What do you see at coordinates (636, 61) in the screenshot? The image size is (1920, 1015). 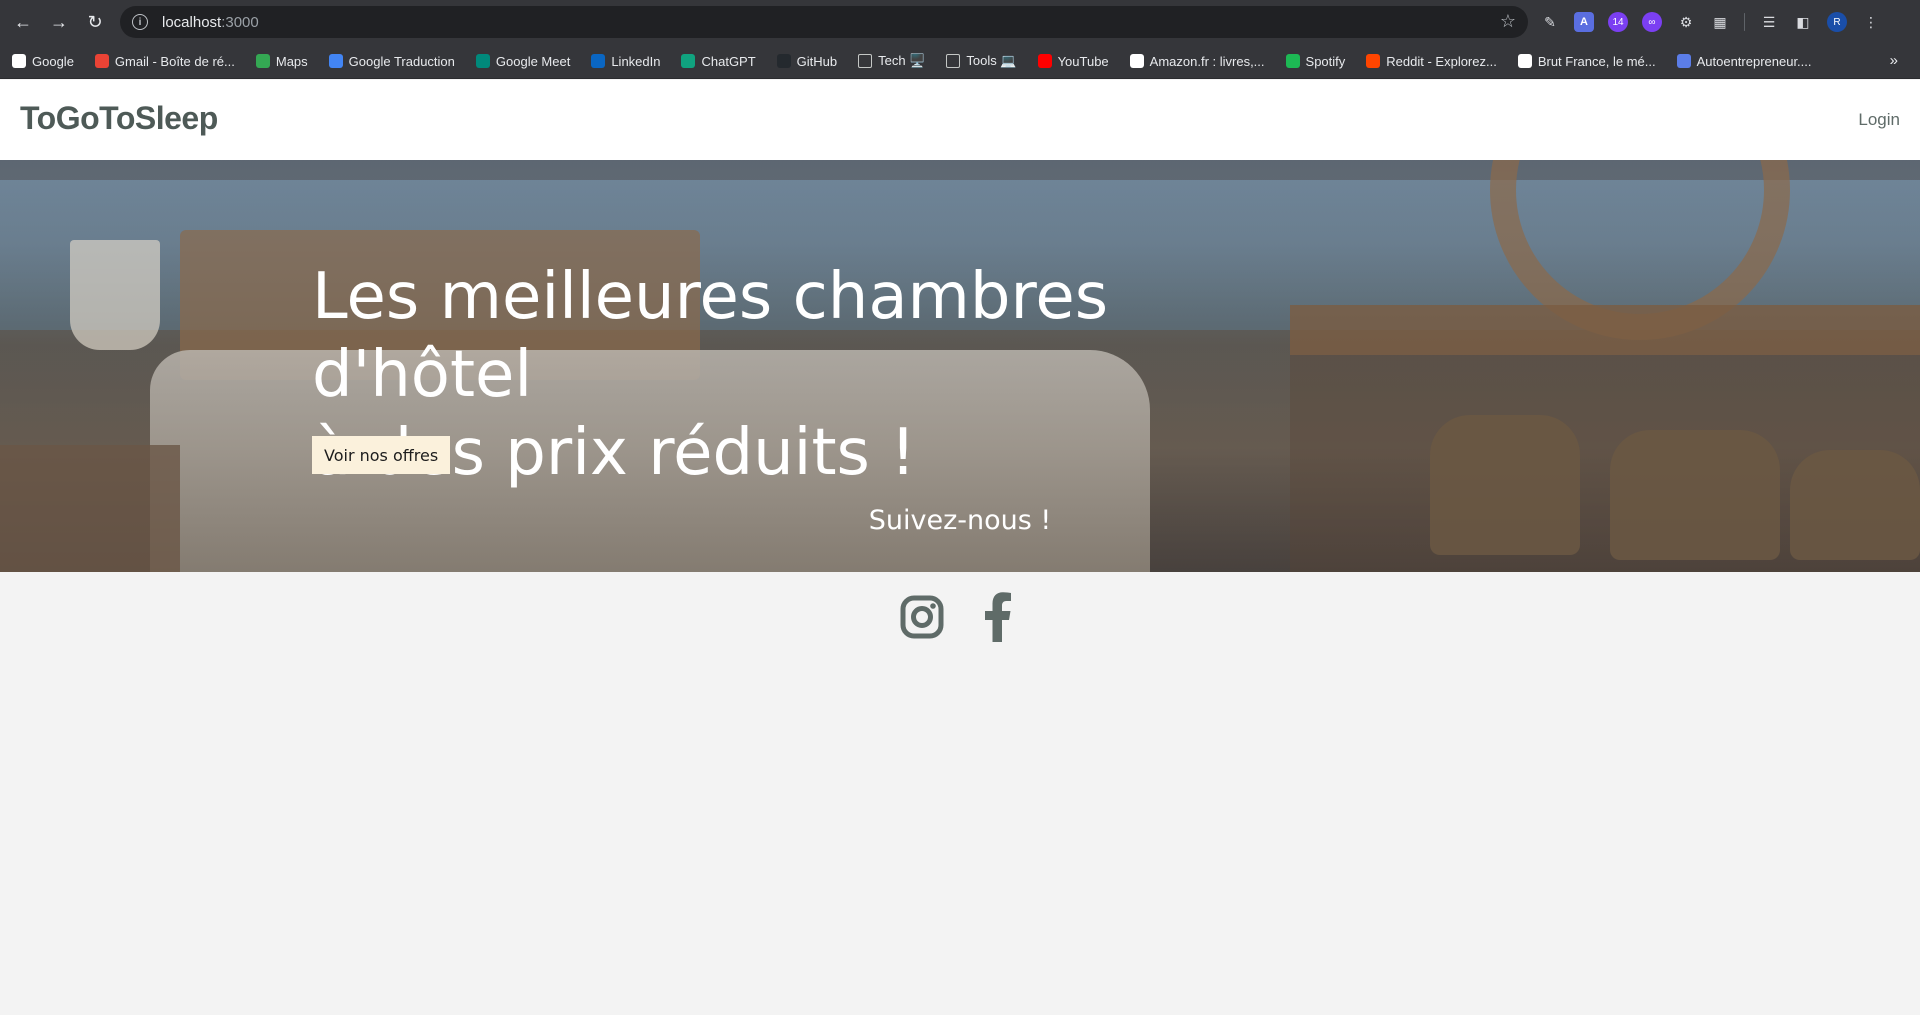 I see `bookmark-label: LinkedIn` at bounding box center [636, 61].